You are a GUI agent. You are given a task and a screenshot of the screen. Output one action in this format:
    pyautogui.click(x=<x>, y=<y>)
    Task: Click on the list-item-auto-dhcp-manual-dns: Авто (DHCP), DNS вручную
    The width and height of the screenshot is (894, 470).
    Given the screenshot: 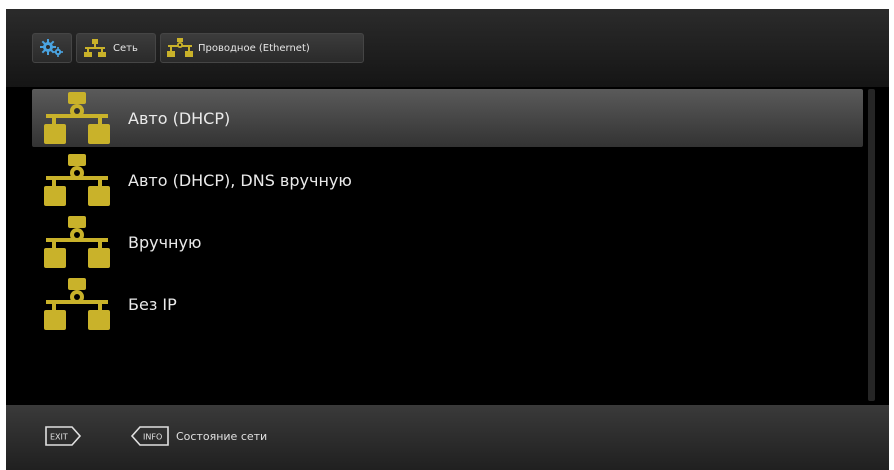 What is the action you would take?
    pyautogui.click(x=447, y=180)
    